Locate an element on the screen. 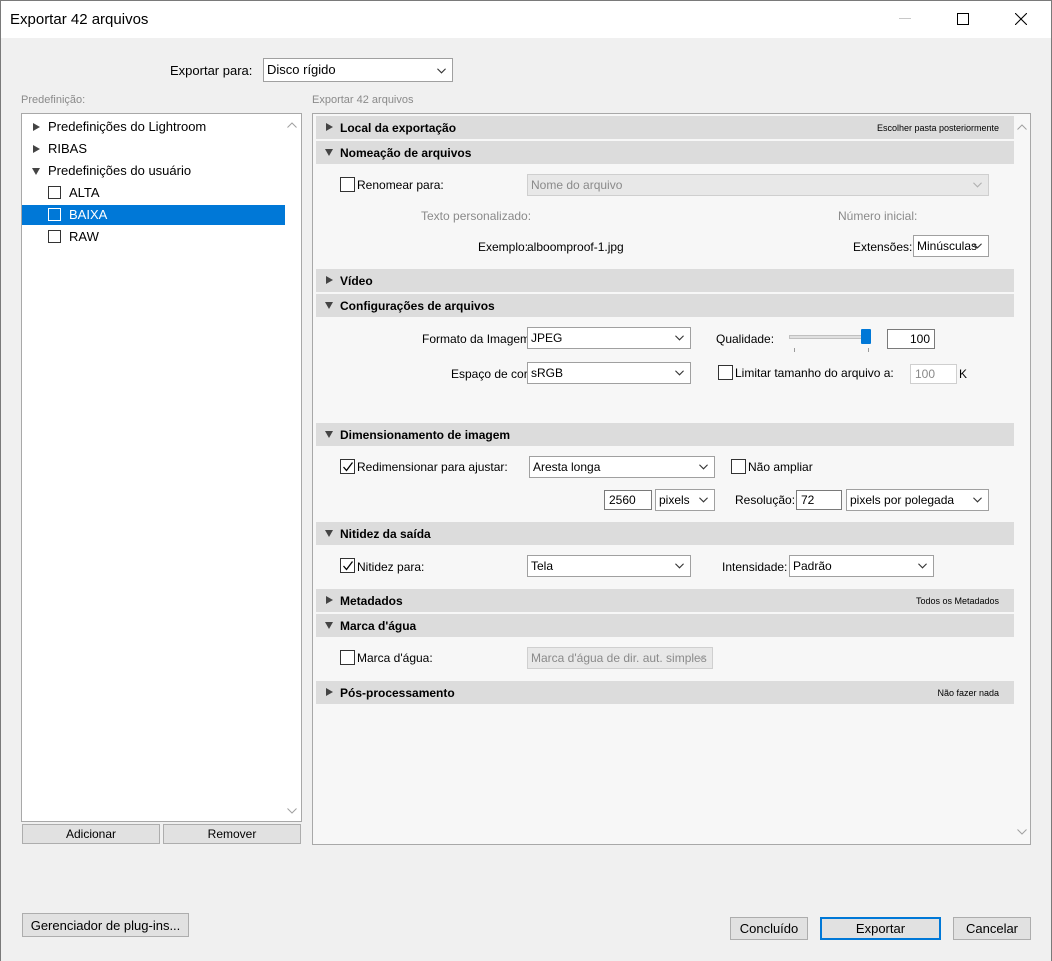  quality-slider-track is located at coordinates (830, 337).